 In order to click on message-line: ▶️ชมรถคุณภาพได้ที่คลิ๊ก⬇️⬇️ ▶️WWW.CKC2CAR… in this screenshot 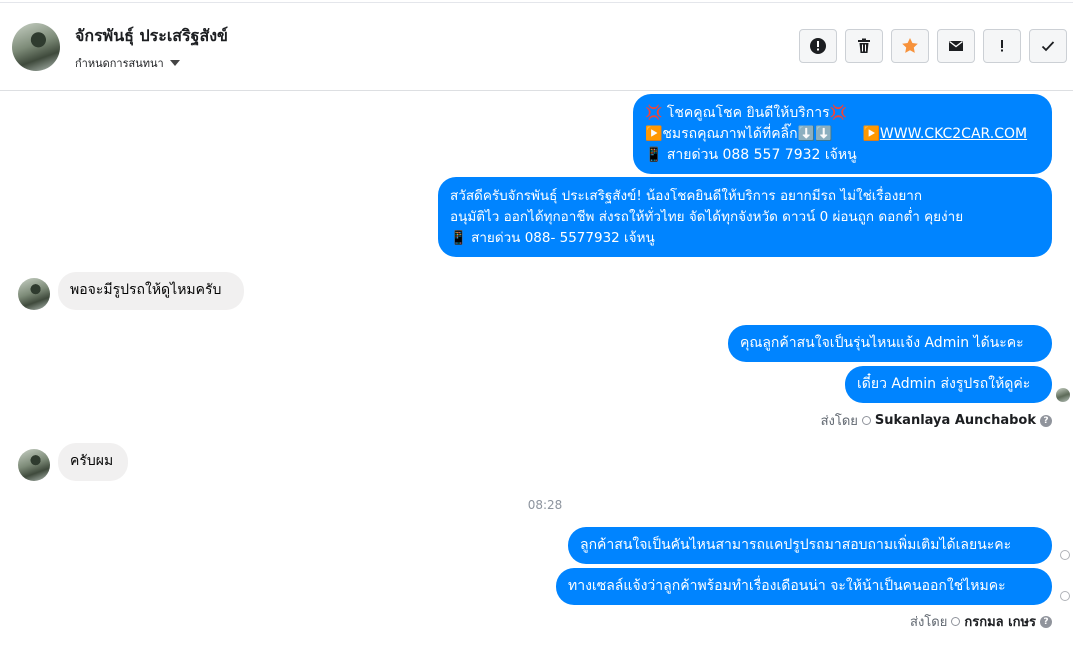, I will do `click(842, 134)`.